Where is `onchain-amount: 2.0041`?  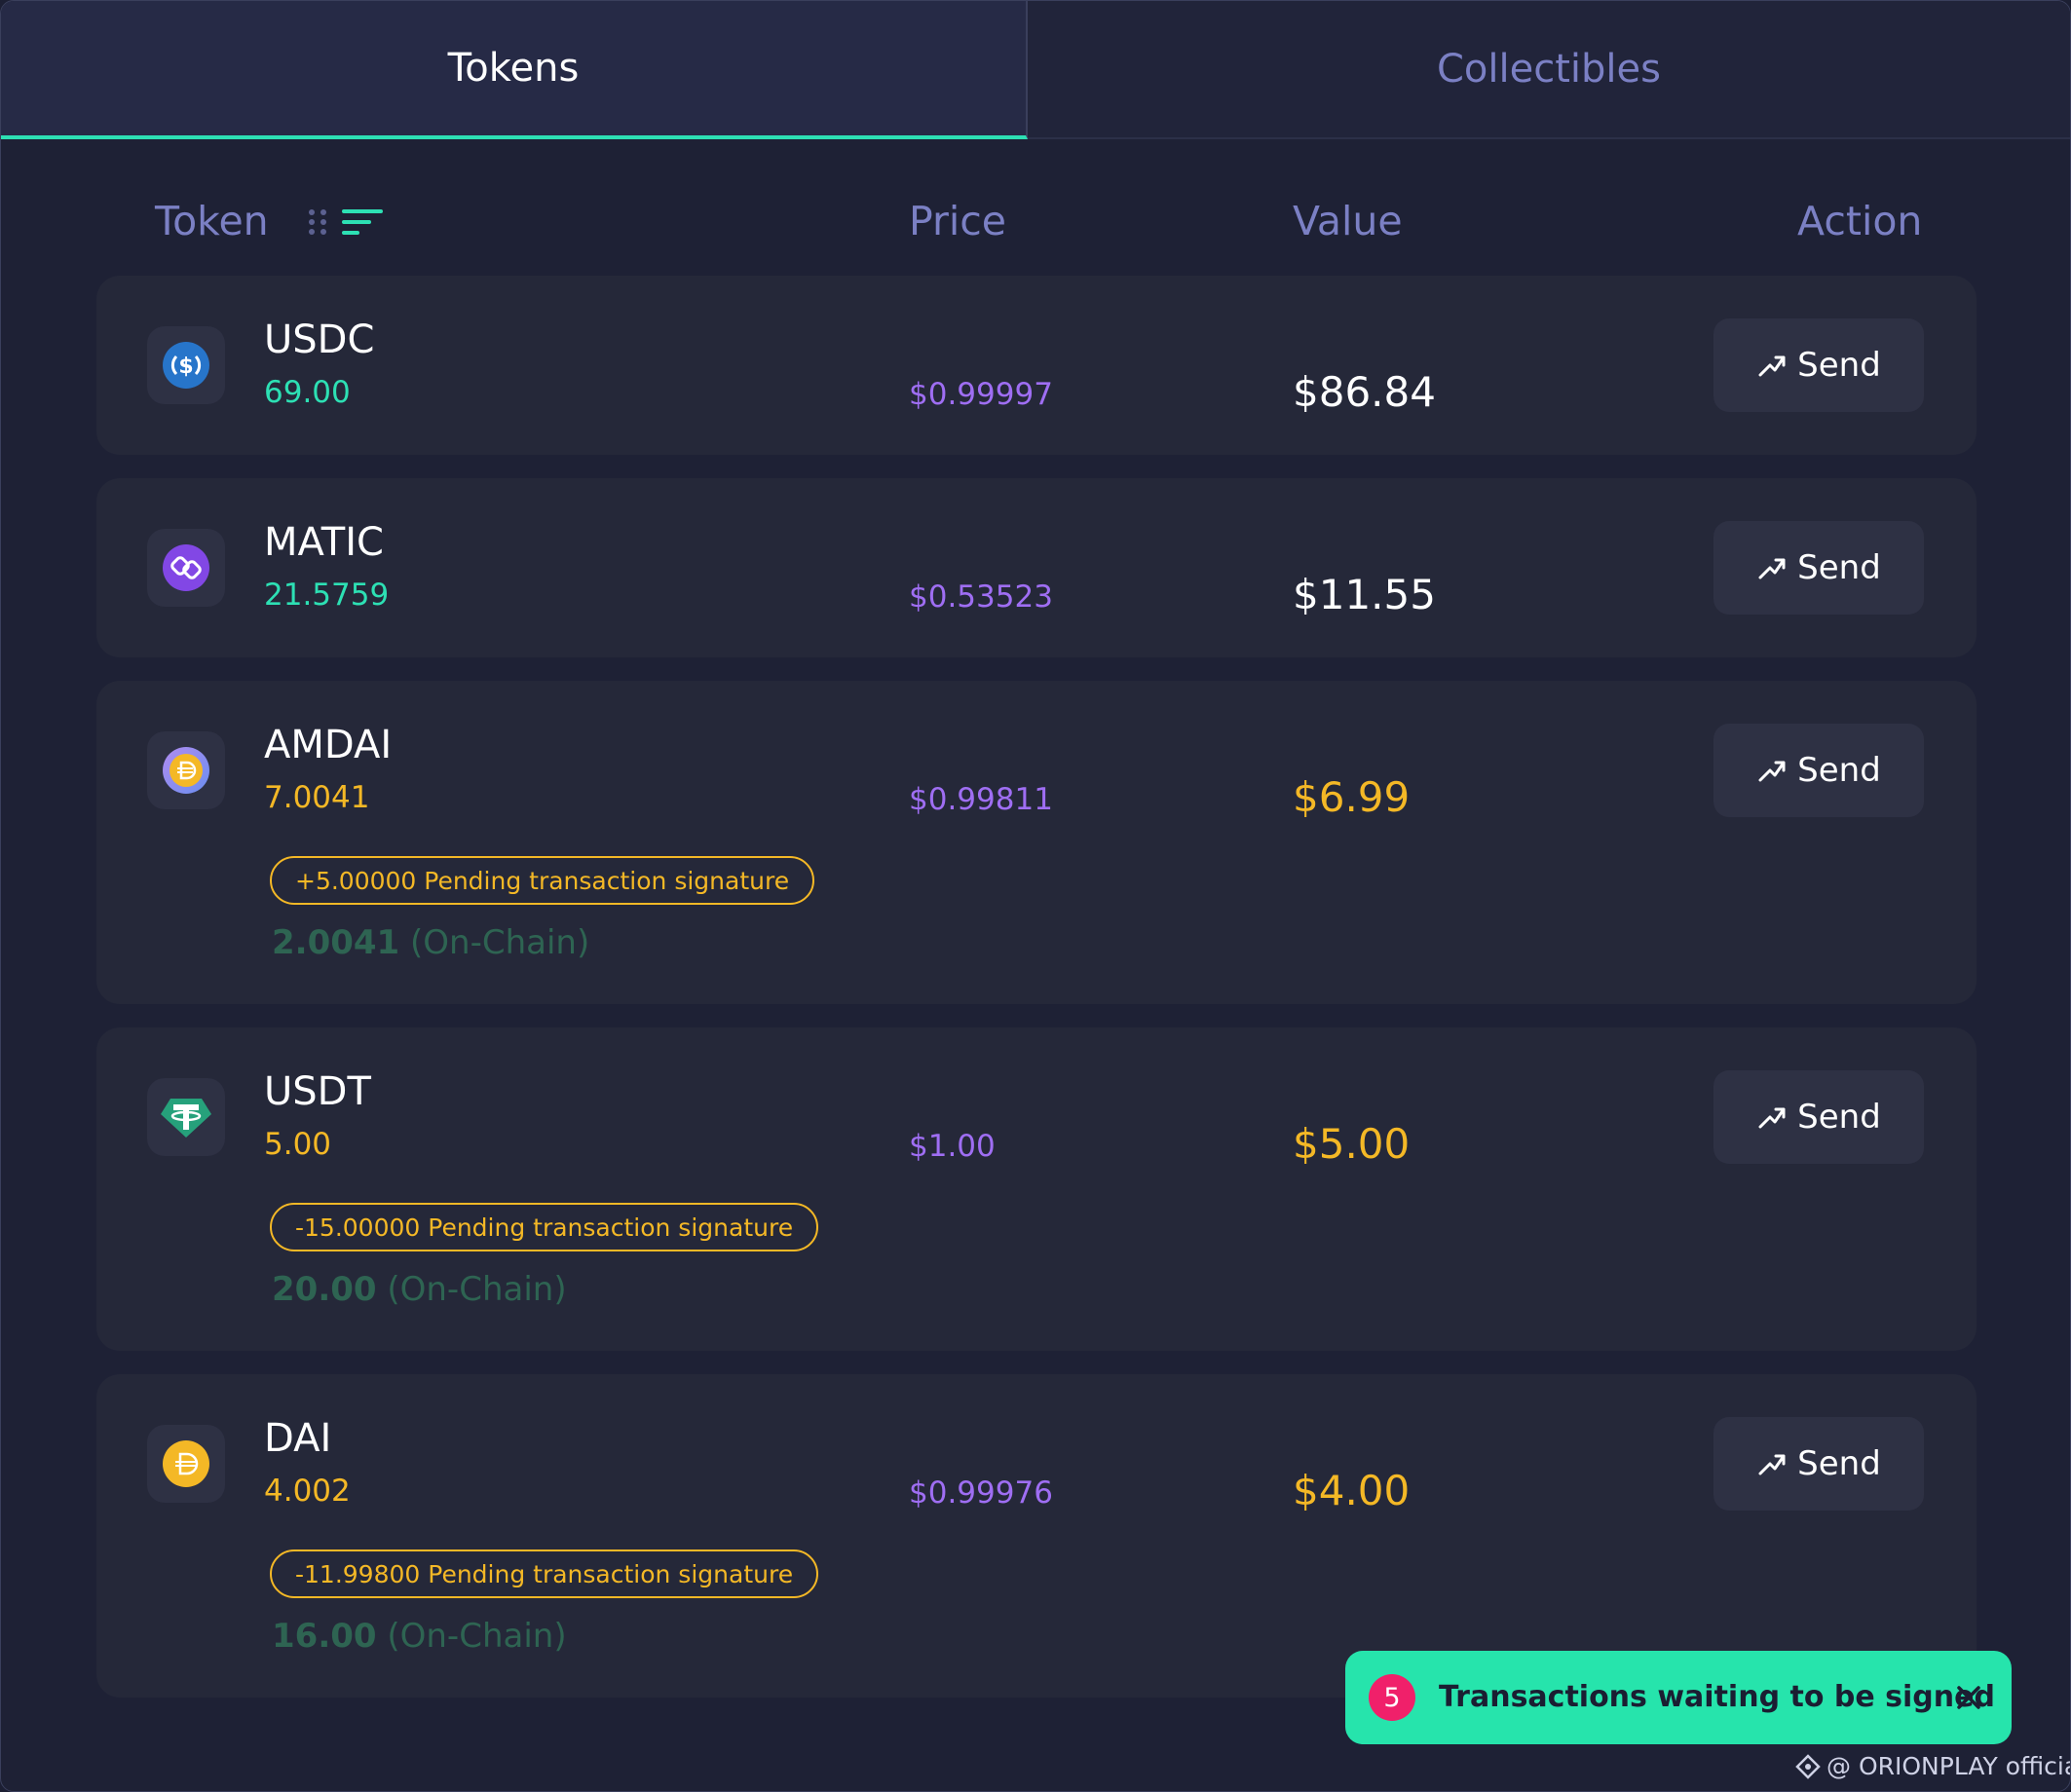
onchain-amount: 2.0041 is located at coordinates (336, 942).